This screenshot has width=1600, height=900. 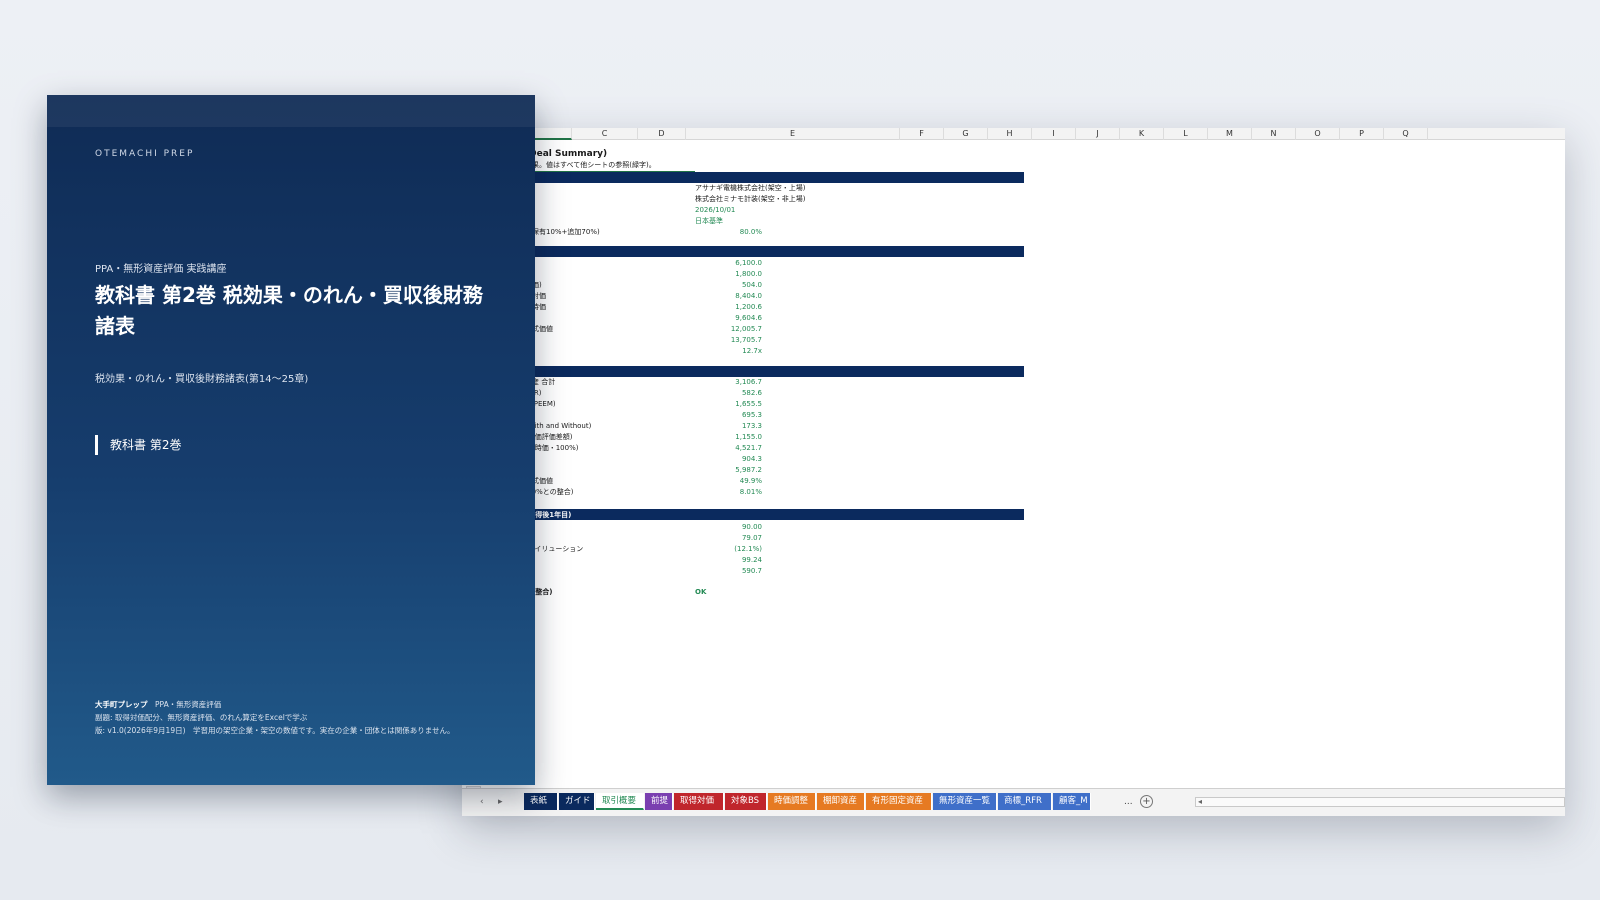 What do you see at coordinates (1200, 801) in the screenshot?
I see `scroll-left-icon: ◂` at bounding box center [1200, 801].